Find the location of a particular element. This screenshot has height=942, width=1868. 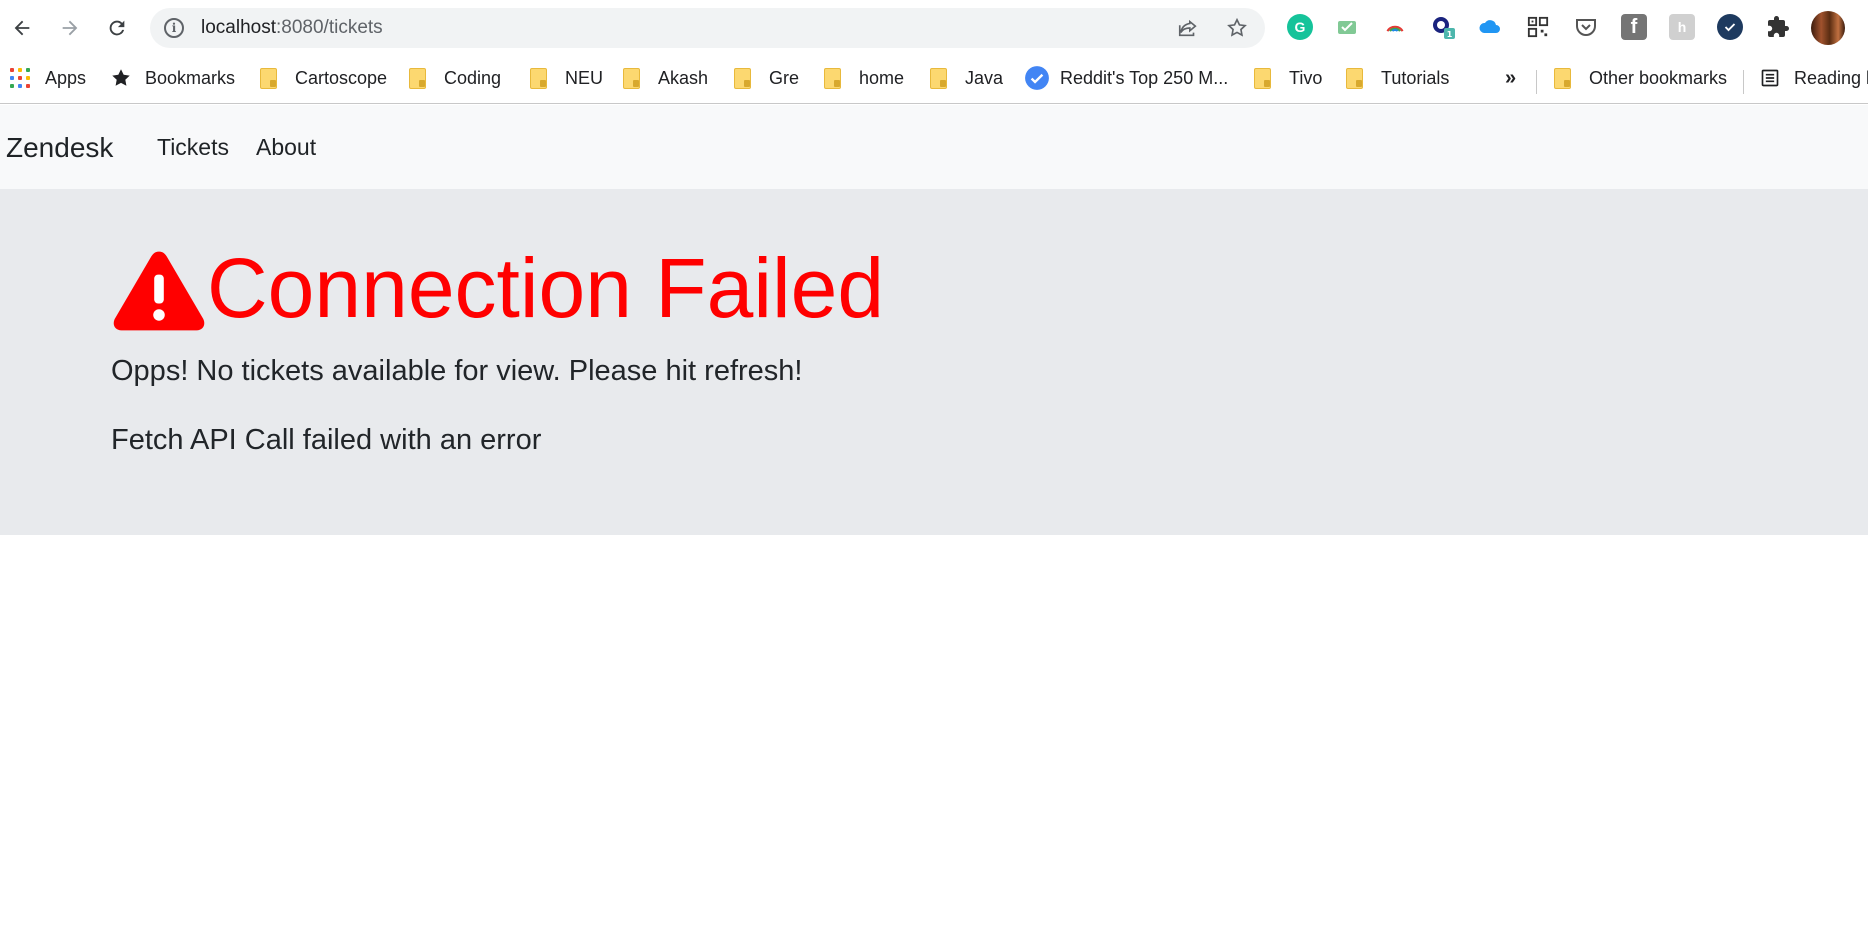

bookmark-folder-akash: Akash is located at coordinates (665, 78).